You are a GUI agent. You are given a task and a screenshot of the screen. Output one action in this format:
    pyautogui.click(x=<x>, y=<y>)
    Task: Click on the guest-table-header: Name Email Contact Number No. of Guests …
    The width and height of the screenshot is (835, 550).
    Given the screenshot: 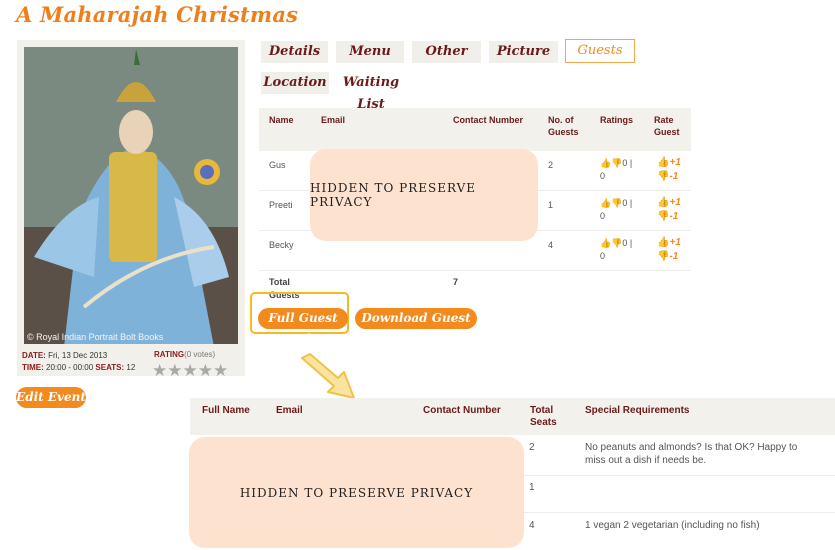 What is the action you would take?
    pyautogui.click(x=475, y=129)
    